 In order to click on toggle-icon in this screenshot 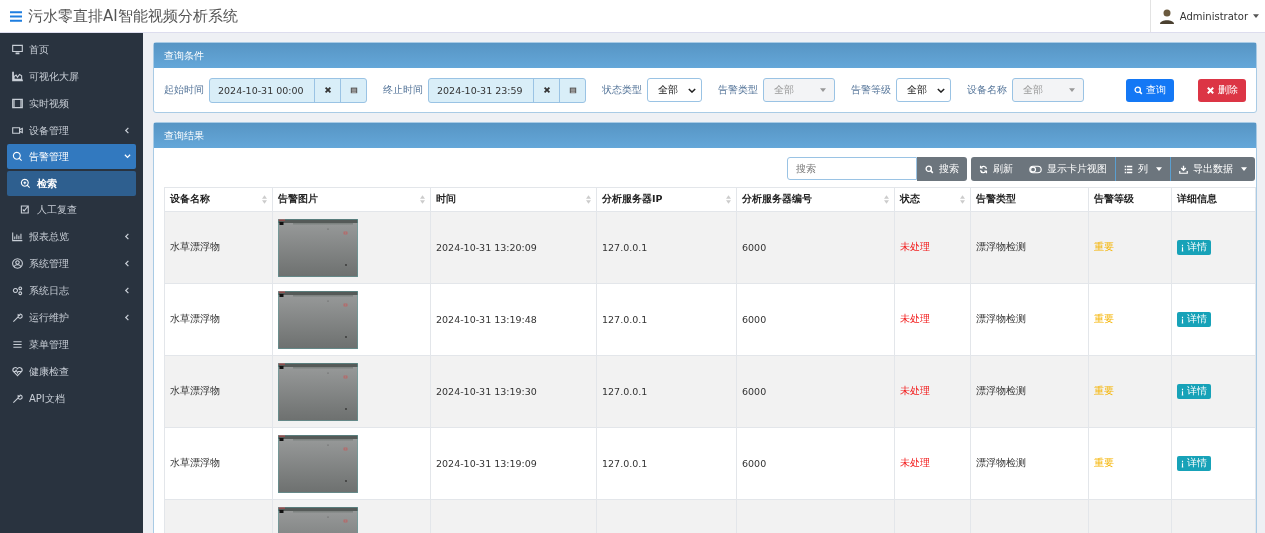, I will do `click(1035, 169)`.